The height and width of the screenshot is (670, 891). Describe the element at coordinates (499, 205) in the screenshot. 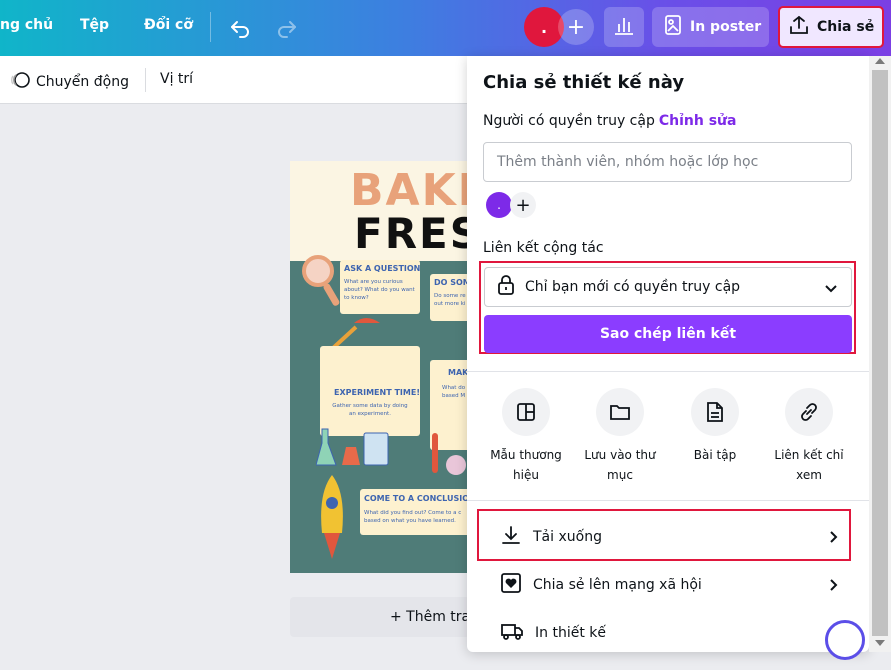

I see `member-avatar: .` at that location.